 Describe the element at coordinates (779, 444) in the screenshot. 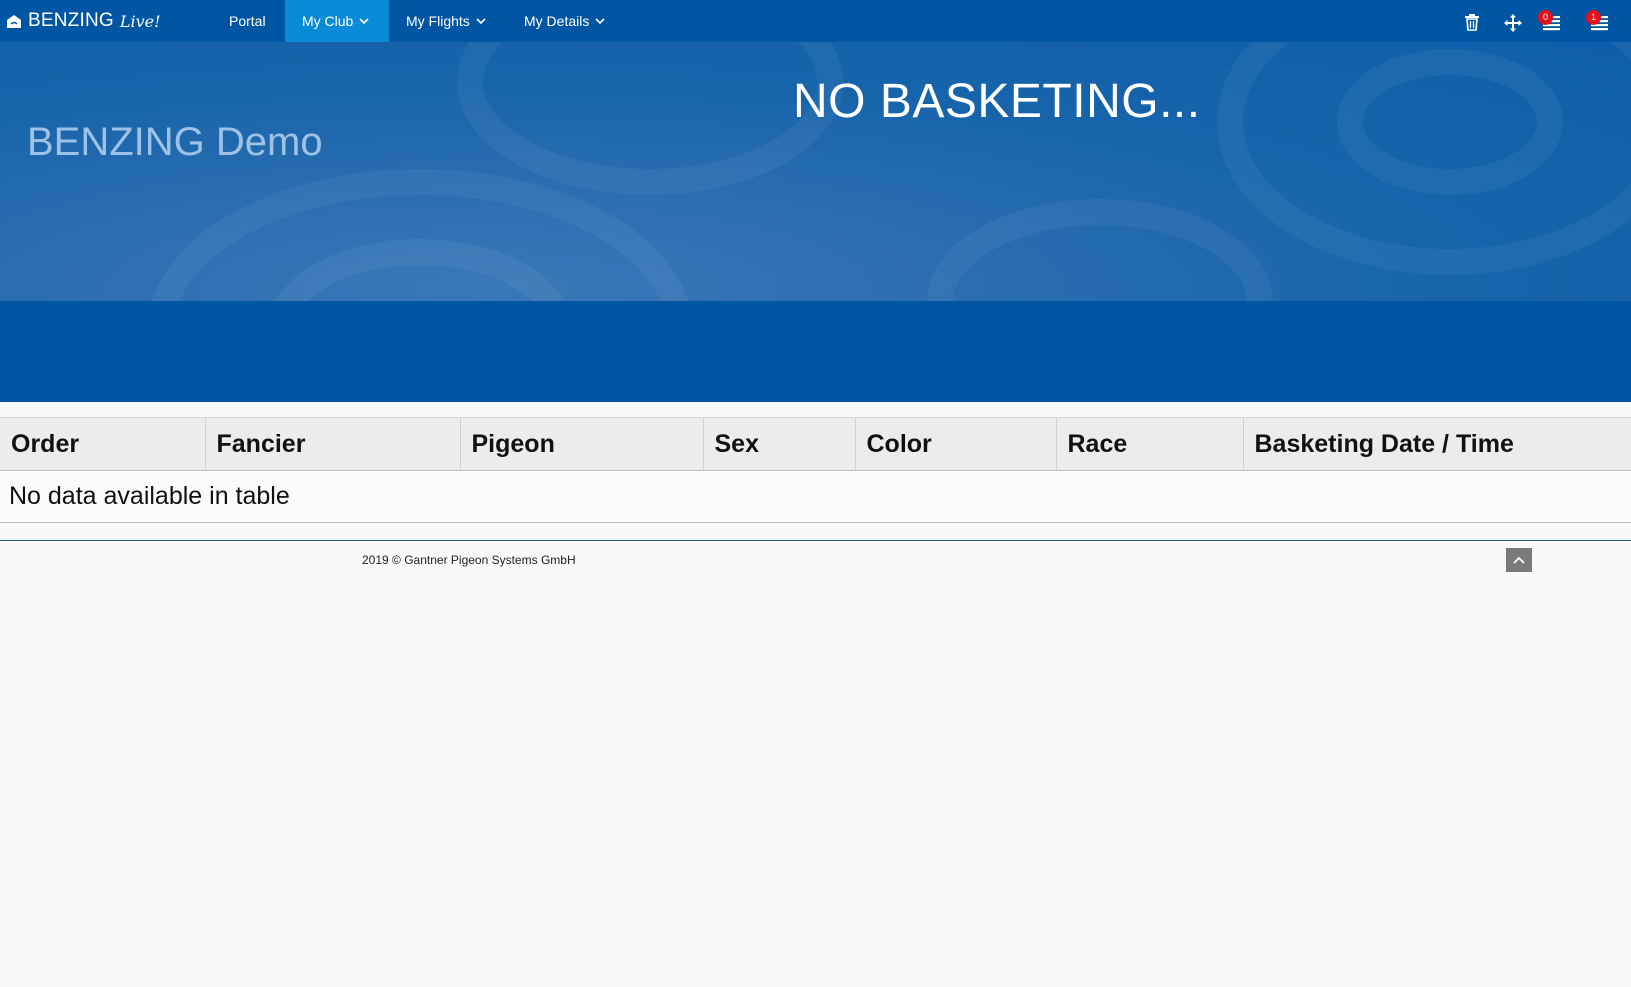

I see `column-header-sex: Sex` at that location.